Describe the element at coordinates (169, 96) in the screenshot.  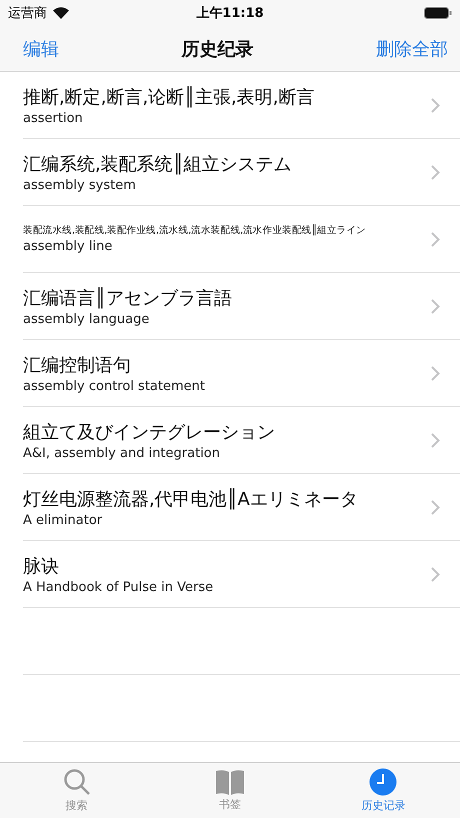
I see `entry-title: 推断,断定,断言,论断║主張,表明,断言` at that location.